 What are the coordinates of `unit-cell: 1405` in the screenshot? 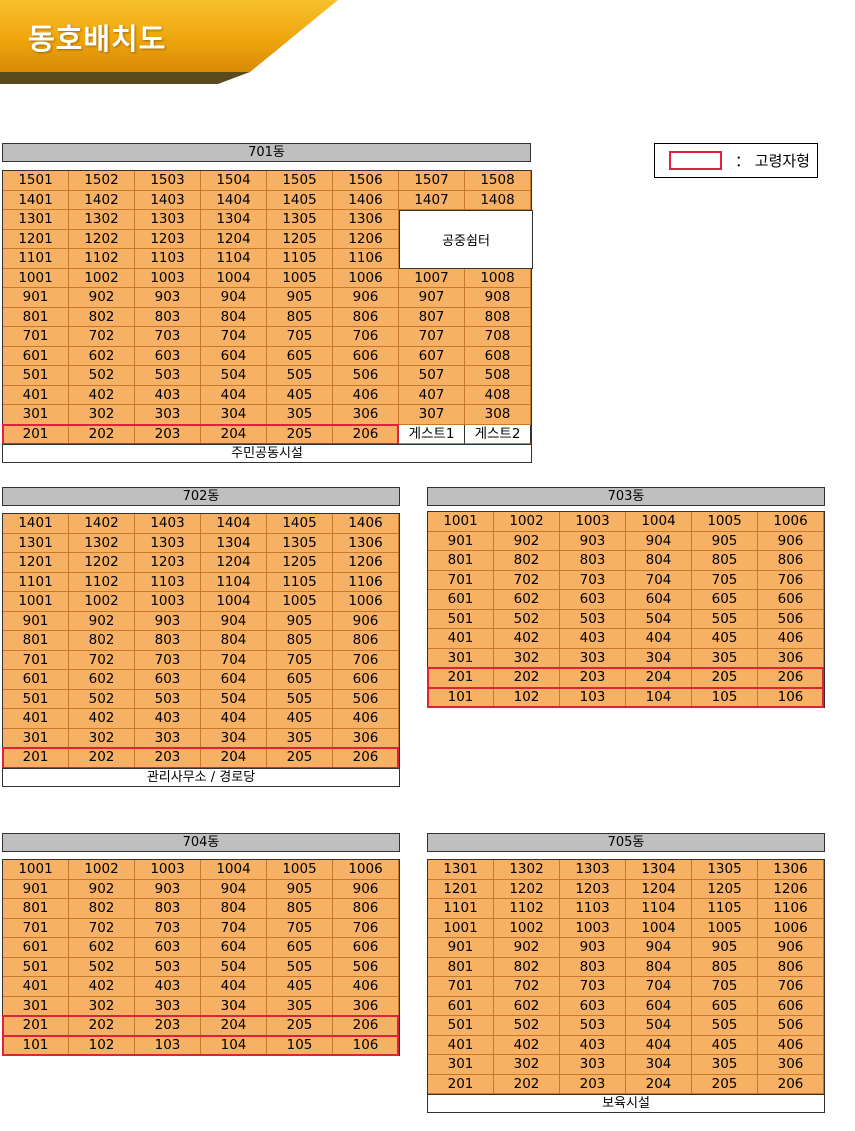 It's located at (300, 524).